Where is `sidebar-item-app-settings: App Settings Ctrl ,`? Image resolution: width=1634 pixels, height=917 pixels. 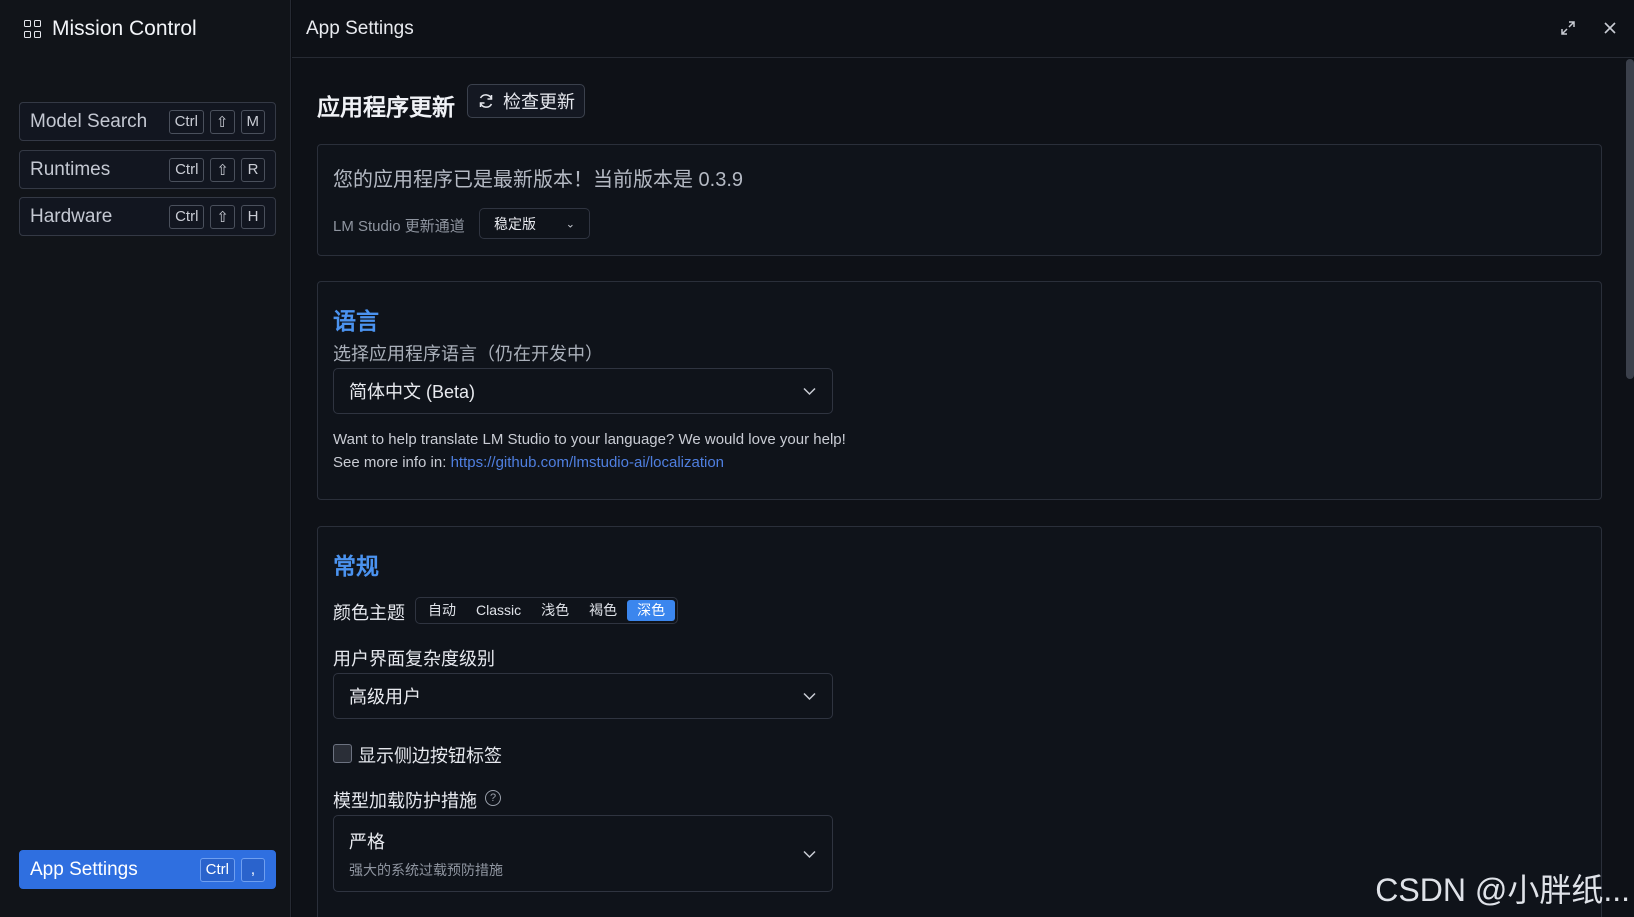 sidebar-item-app-settings: App Settings Ctrl , is located at coordinates (147, 869).